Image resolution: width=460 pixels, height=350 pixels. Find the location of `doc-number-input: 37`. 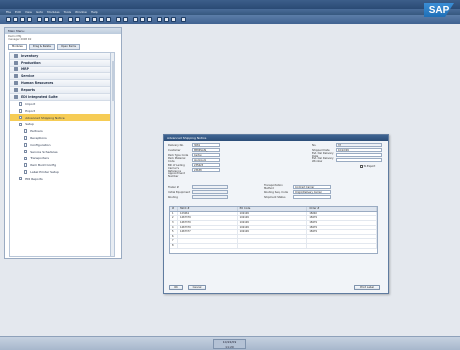

doc-number-input: 37 is located at coordinates (359, 145).